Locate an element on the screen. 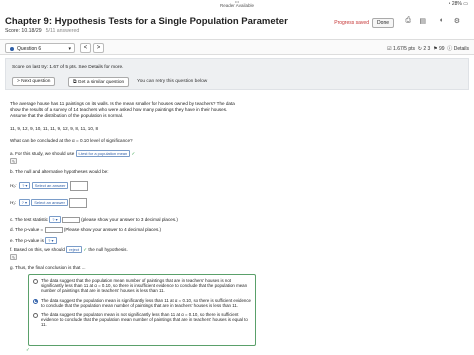  p-value-compare-select: ? ▾ is located at coordinates (51, 240).